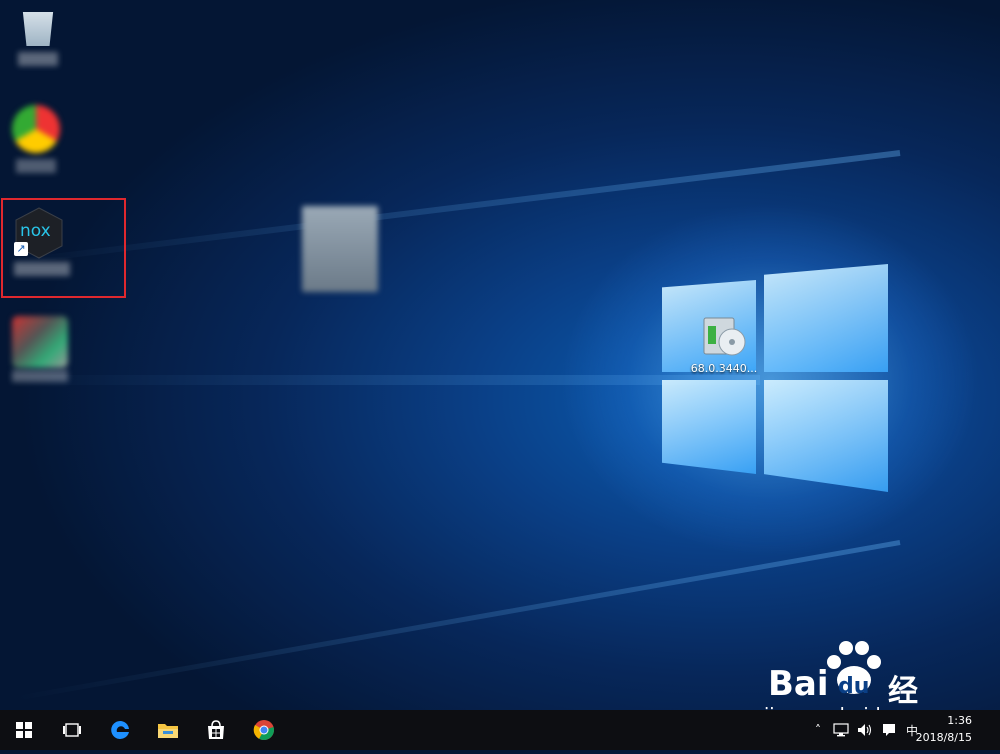 The width and height of the screenshot is (1000, 754). Describe the element at coordinates (798, 684) in the screenshot. I see `baidu-brand-bai: Bai` at that location.